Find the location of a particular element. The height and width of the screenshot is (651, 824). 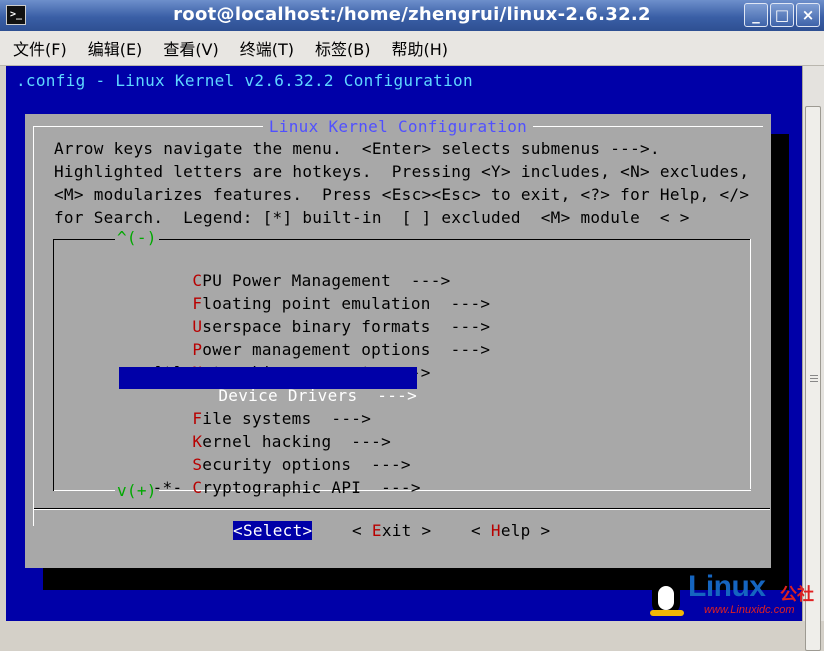

menu-edit: 编辑(E) is located at coordinates (115, 48).